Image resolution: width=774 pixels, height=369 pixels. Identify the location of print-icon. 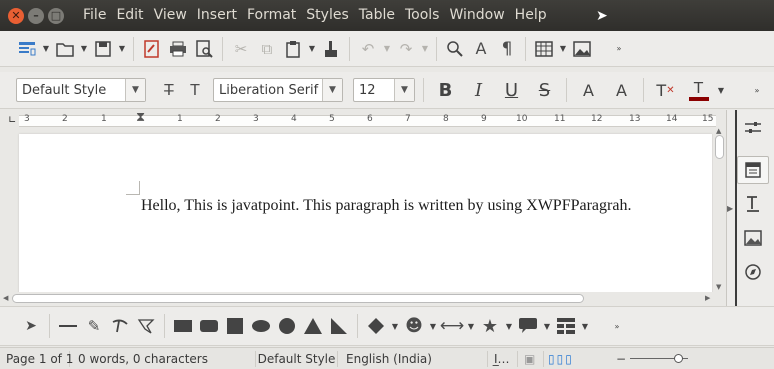
(178, 49).